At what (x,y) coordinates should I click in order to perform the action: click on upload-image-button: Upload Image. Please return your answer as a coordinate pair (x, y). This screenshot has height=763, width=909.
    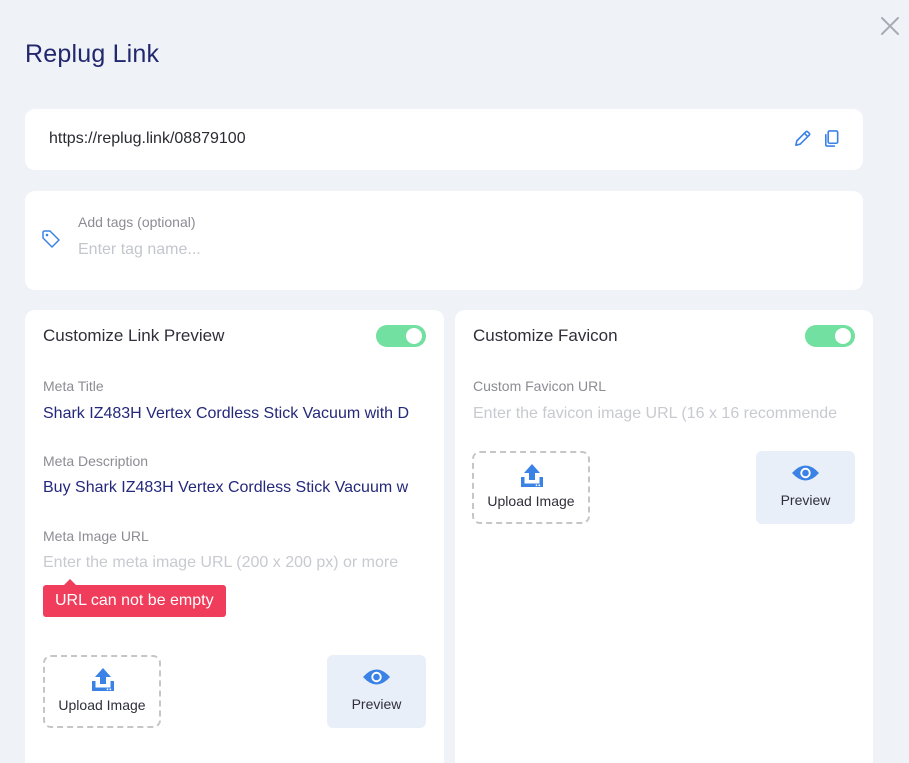
    Looking at the image, I should click on (102, 691).